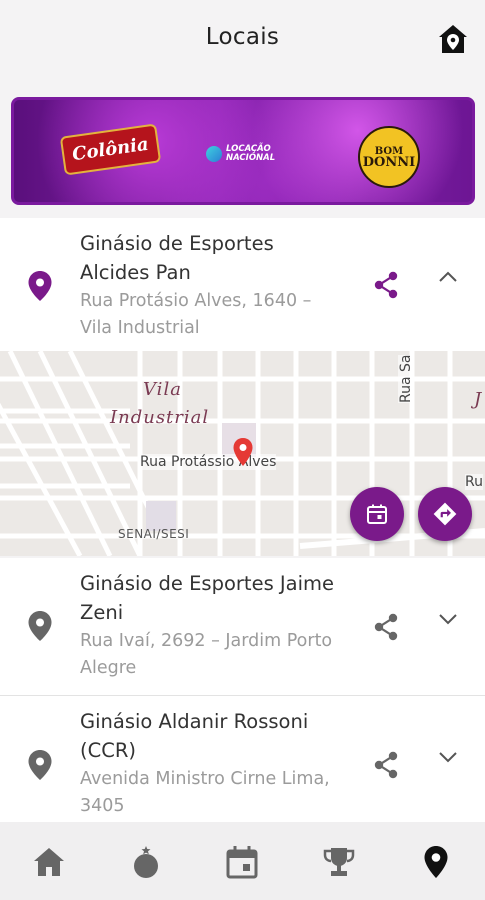 Image resolution: width=485 pixels, height=900 pixels. What do you see at coordinates (205, 779) in the screenshot?
I see `venue-address-line: Avenida Ministro Cirne Lima,` at bounding box center [205, 779].